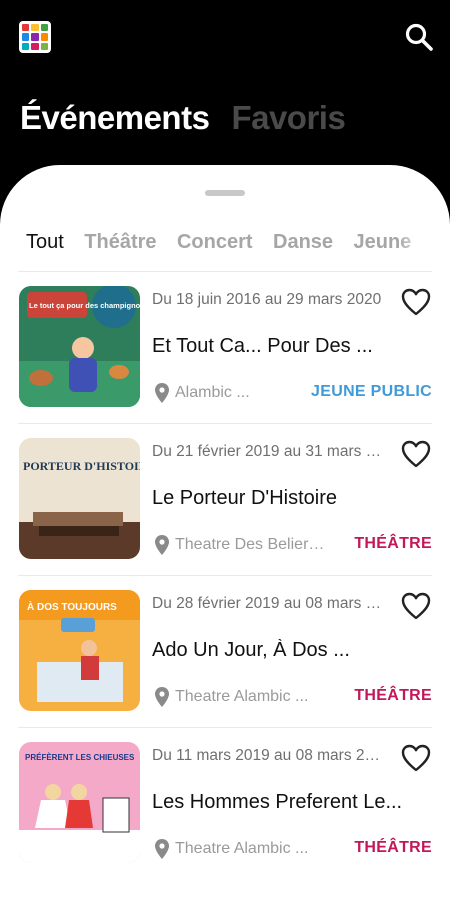  What do you see at coordinates (288, 118) in the screenshot?
I see `tab-favoris: Favoris` at bounding box center [288, 118].